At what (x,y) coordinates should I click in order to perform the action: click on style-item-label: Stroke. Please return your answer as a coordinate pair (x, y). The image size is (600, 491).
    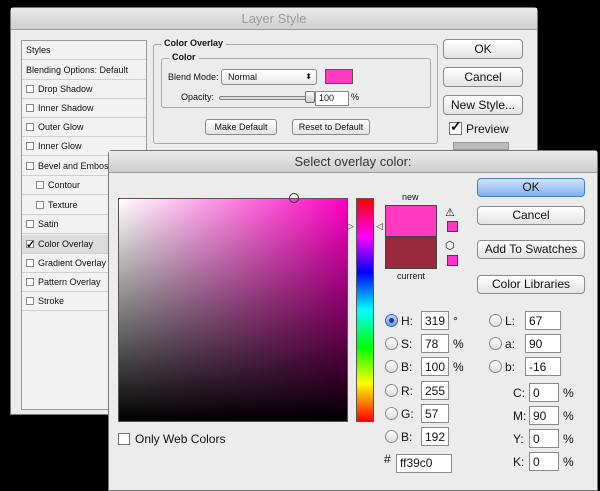
    Looking at the image, I should click on (51, 301).